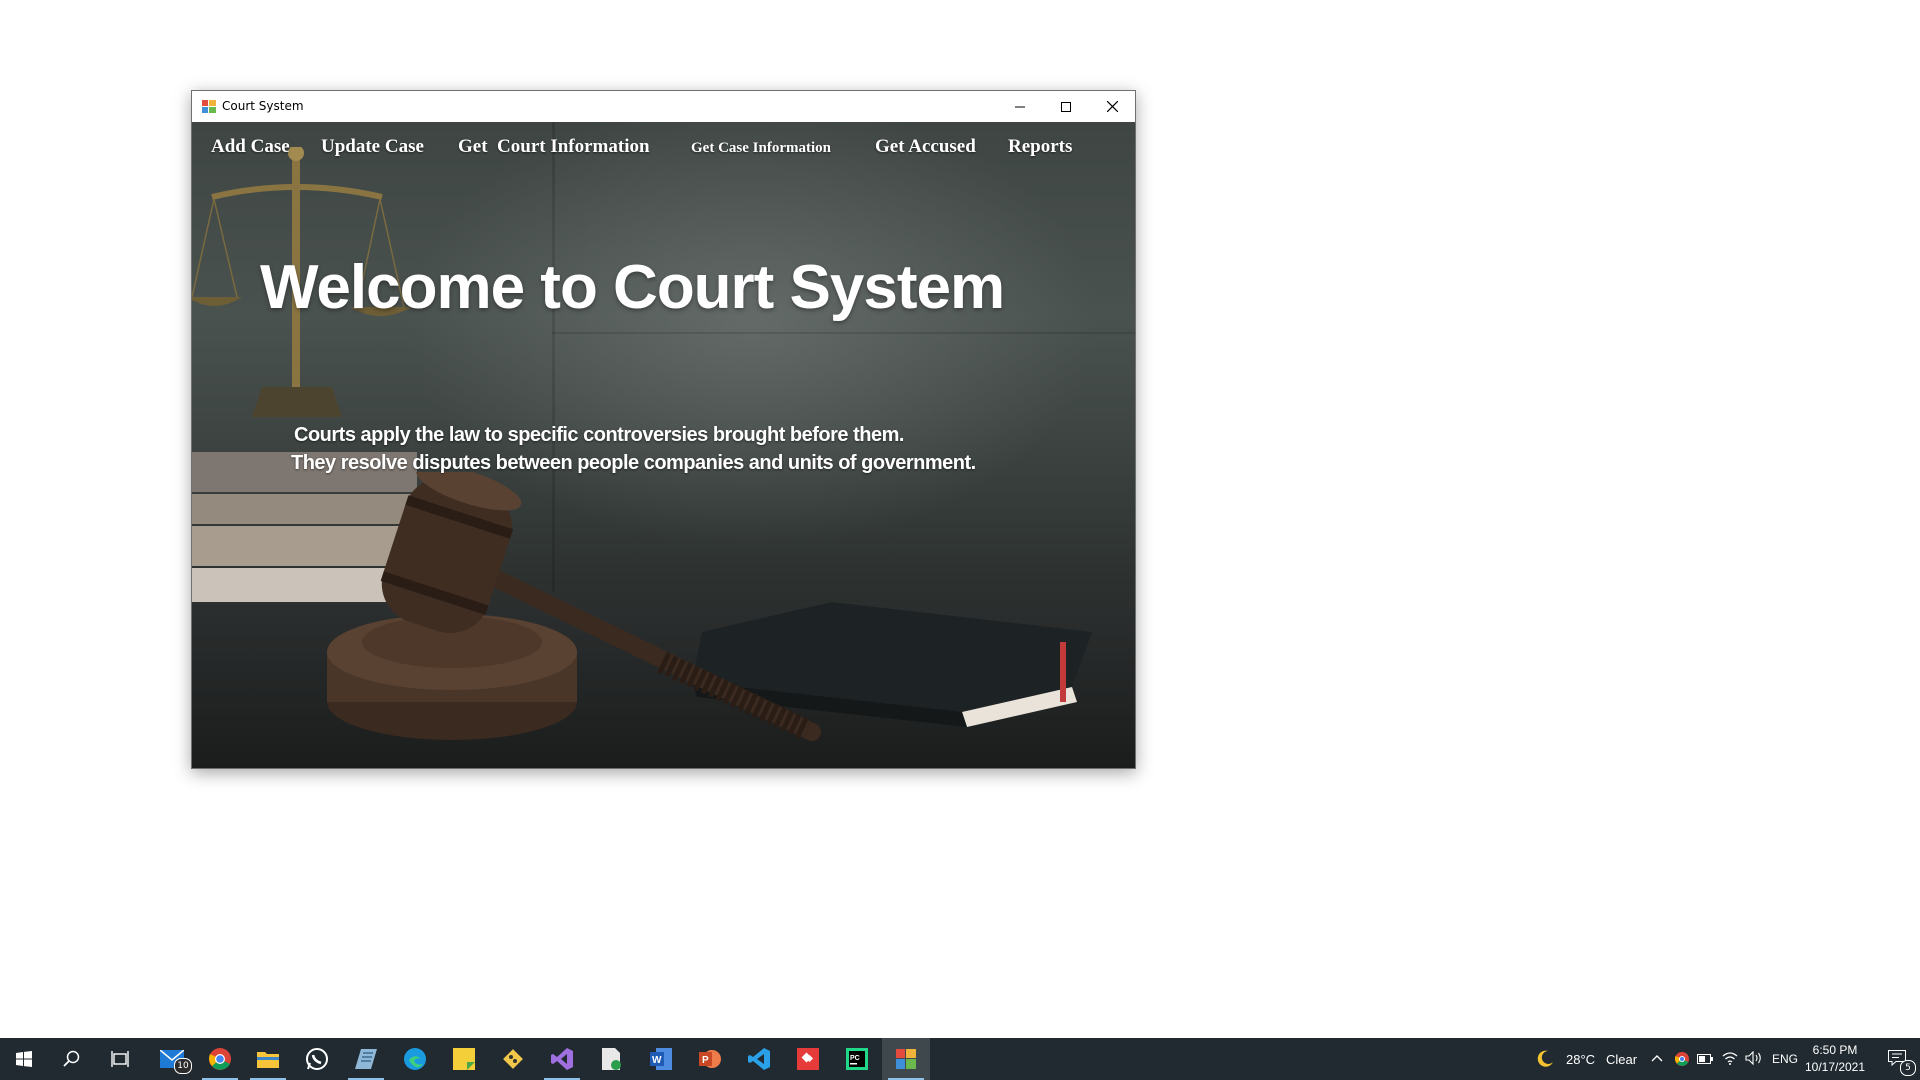 The height and width of the screenshot is (1080, 1920). I want to click on taskbar-word: W, so click(661, 1059).